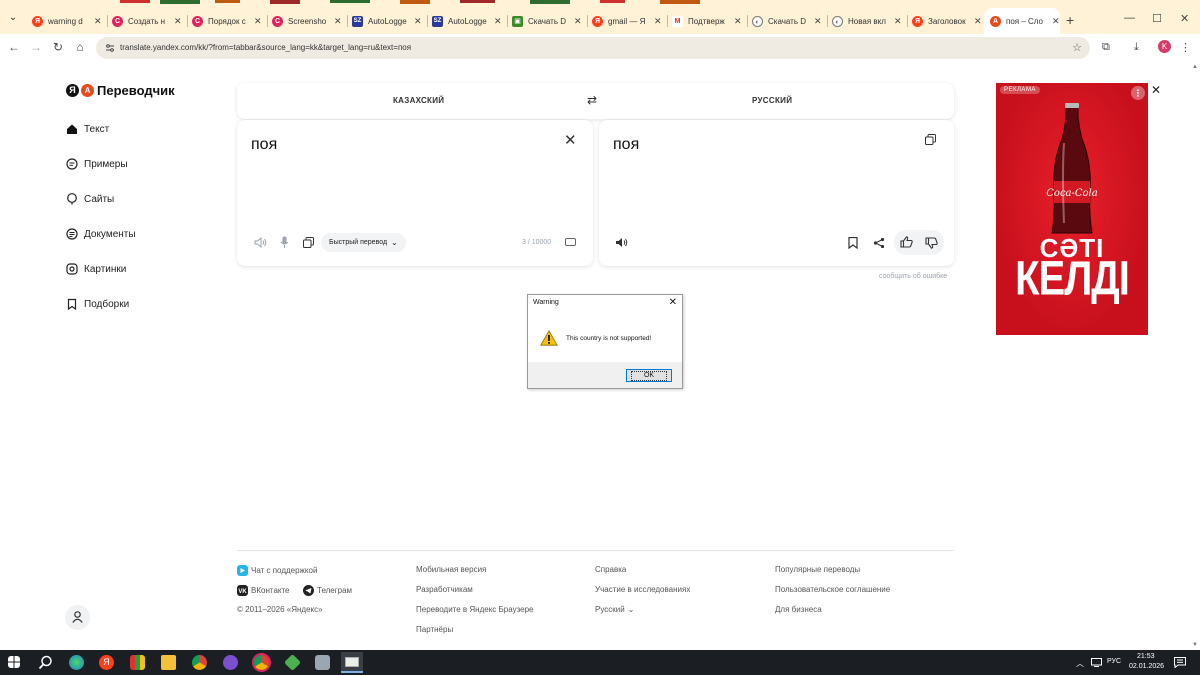 The image size is (1200, 675). Describe the element at coordinates (817, 569) in the screenshot. I see `footer-link-popular: Популярные переводы` at that location.